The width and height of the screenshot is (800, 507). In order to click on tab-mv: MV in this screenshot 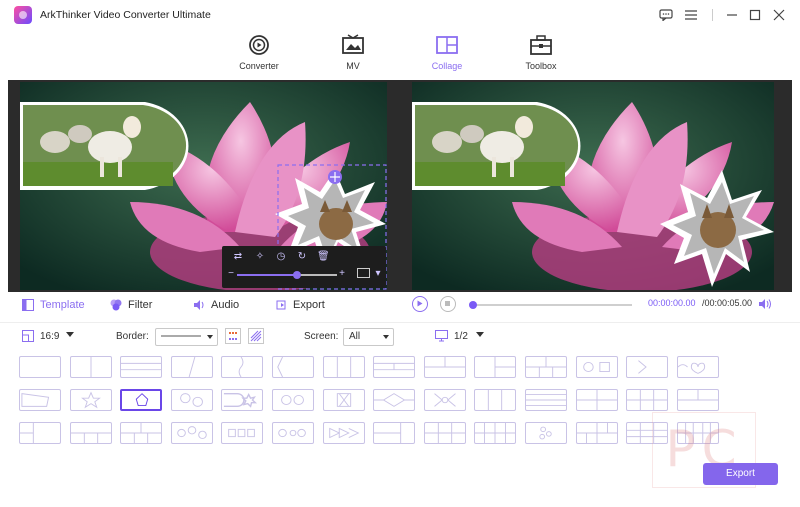, I will do `click(353, 55)`.